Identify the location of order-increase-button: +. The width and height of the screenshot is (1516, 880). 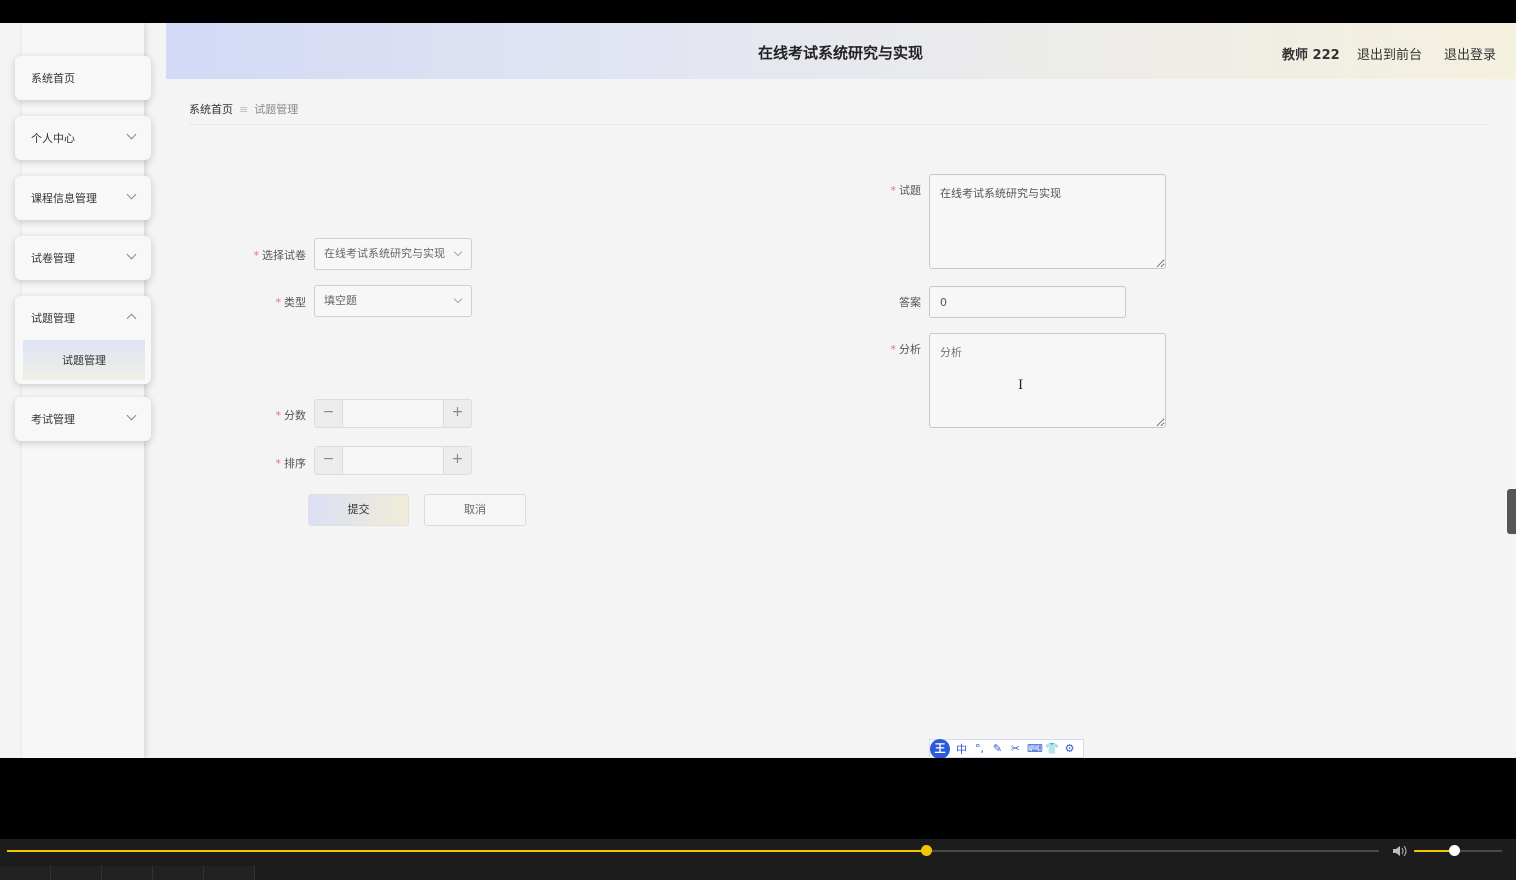
(457, 460).